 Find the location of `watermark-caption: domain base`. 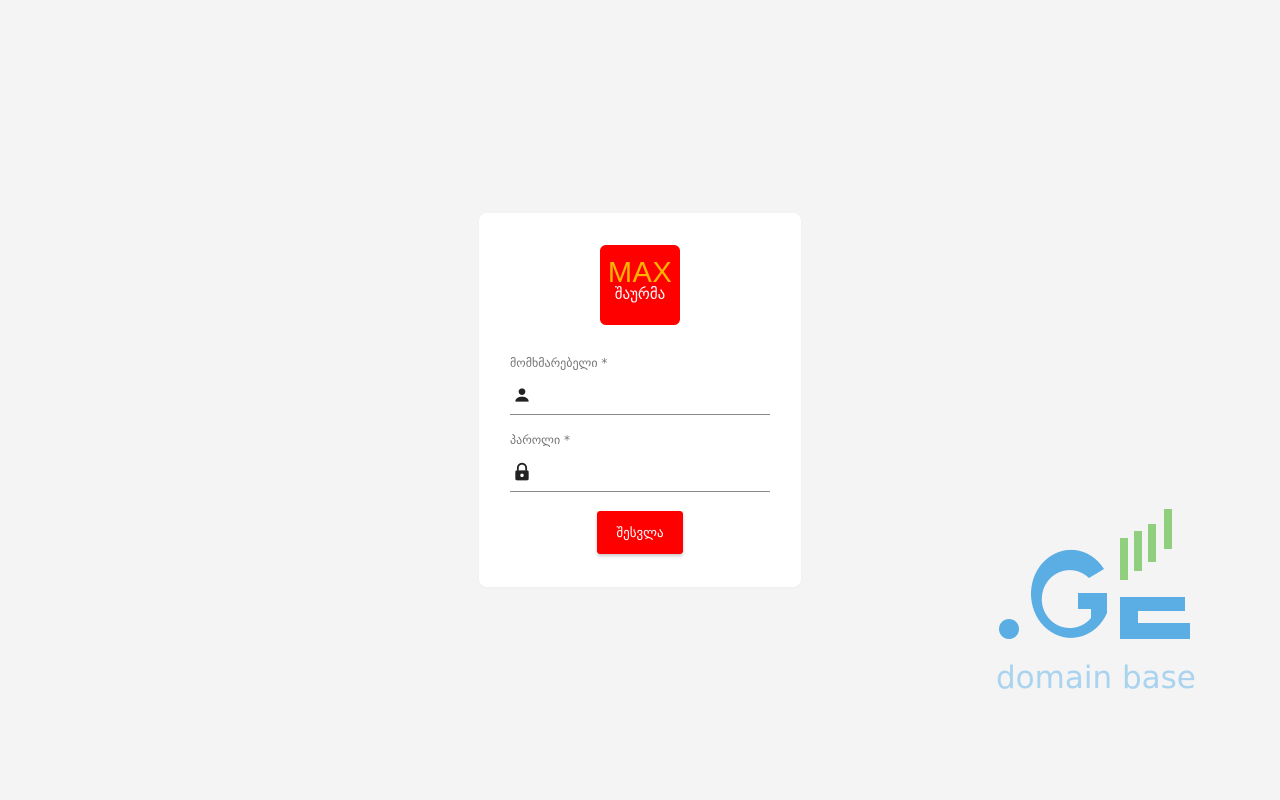

watermark-caption: domain base is located at coordinates (1096, 678).